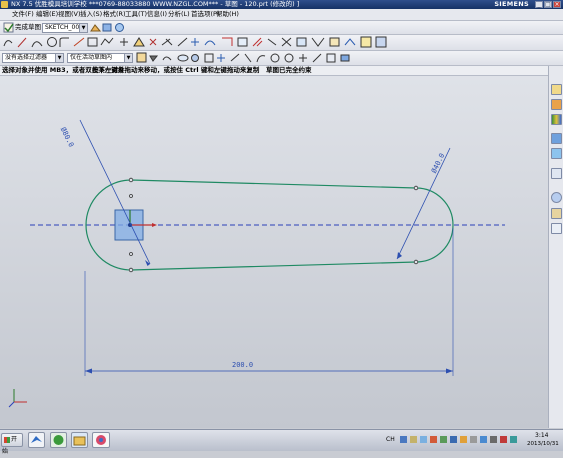  Describe the element at coordinates (92, 42) in the screenshot. I see `rectangle-icon` at that location.